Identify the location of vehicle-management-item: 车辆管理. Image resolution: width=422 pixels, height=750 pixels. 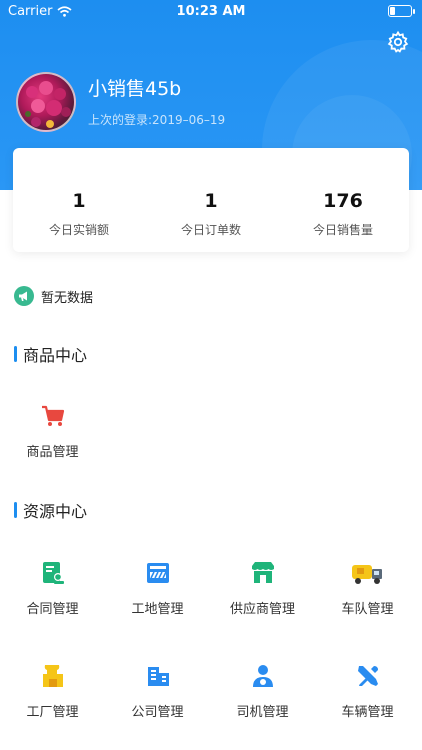
(367, 691).